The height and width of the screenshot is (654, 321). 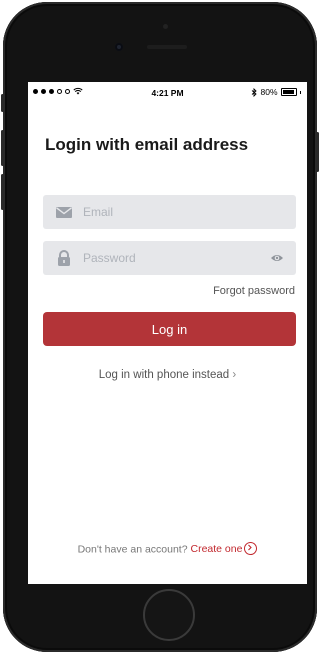 What do you see at coordinates (169, 615) in the screenshot?
I see `home-button` at bounding box center [169, 615].